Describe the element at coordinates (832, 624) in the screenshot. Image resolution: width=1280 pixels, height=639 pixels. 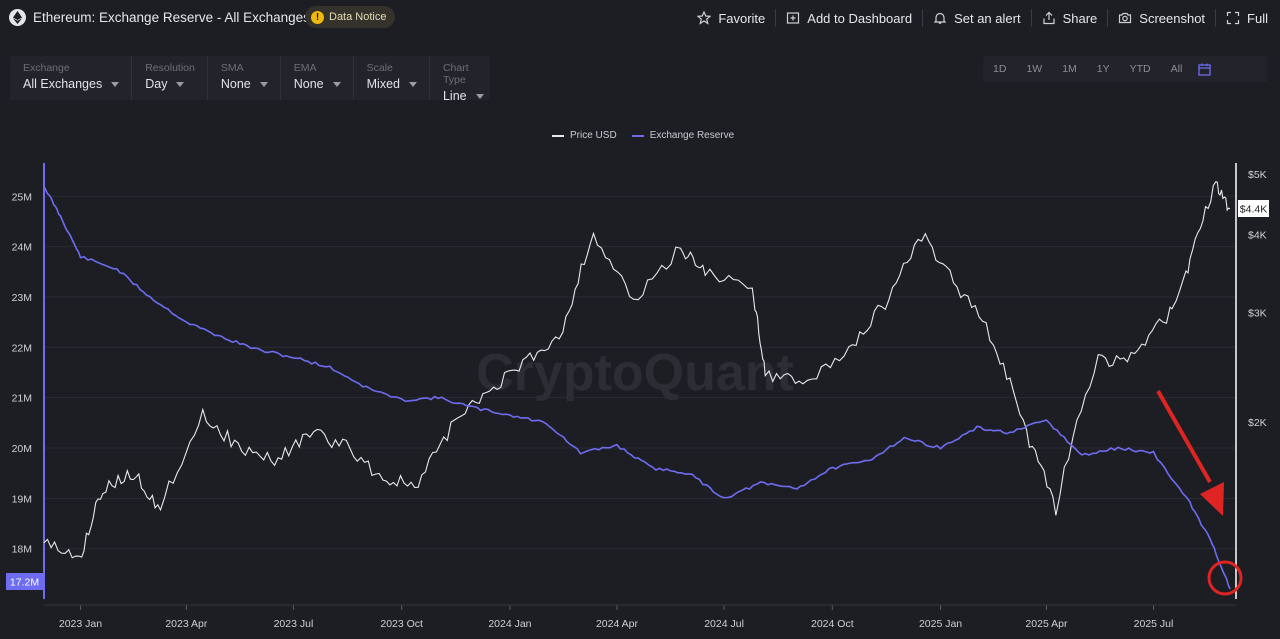
I see `x-tick: 2024 Oct` at that location.